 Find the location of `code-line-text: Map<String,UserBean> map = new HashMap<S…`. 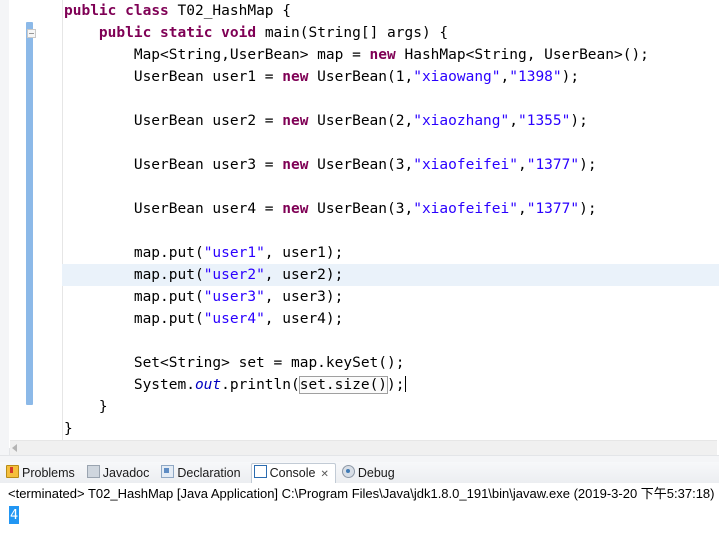

code-line-text: Map<String,UserBean> map = new HashMap<S… is located at coordinates (356, 55).